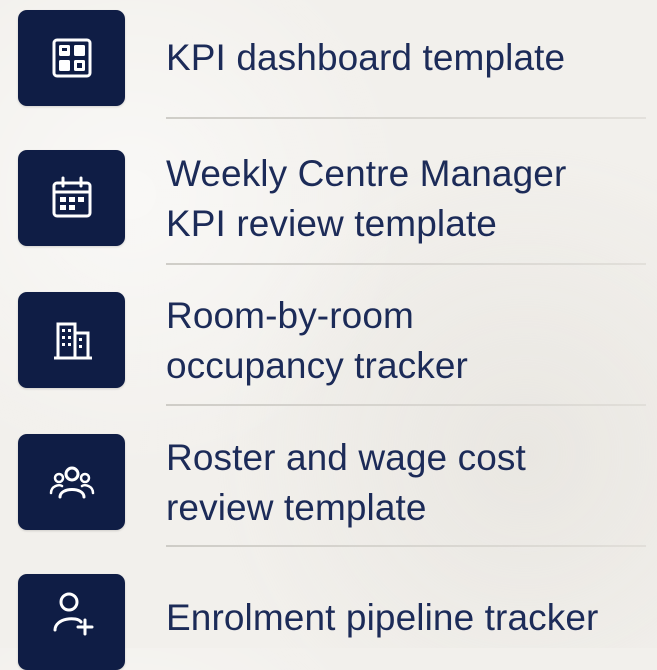  I want to click on item-label-line-2: occupancy tracker, so click(317, 365).